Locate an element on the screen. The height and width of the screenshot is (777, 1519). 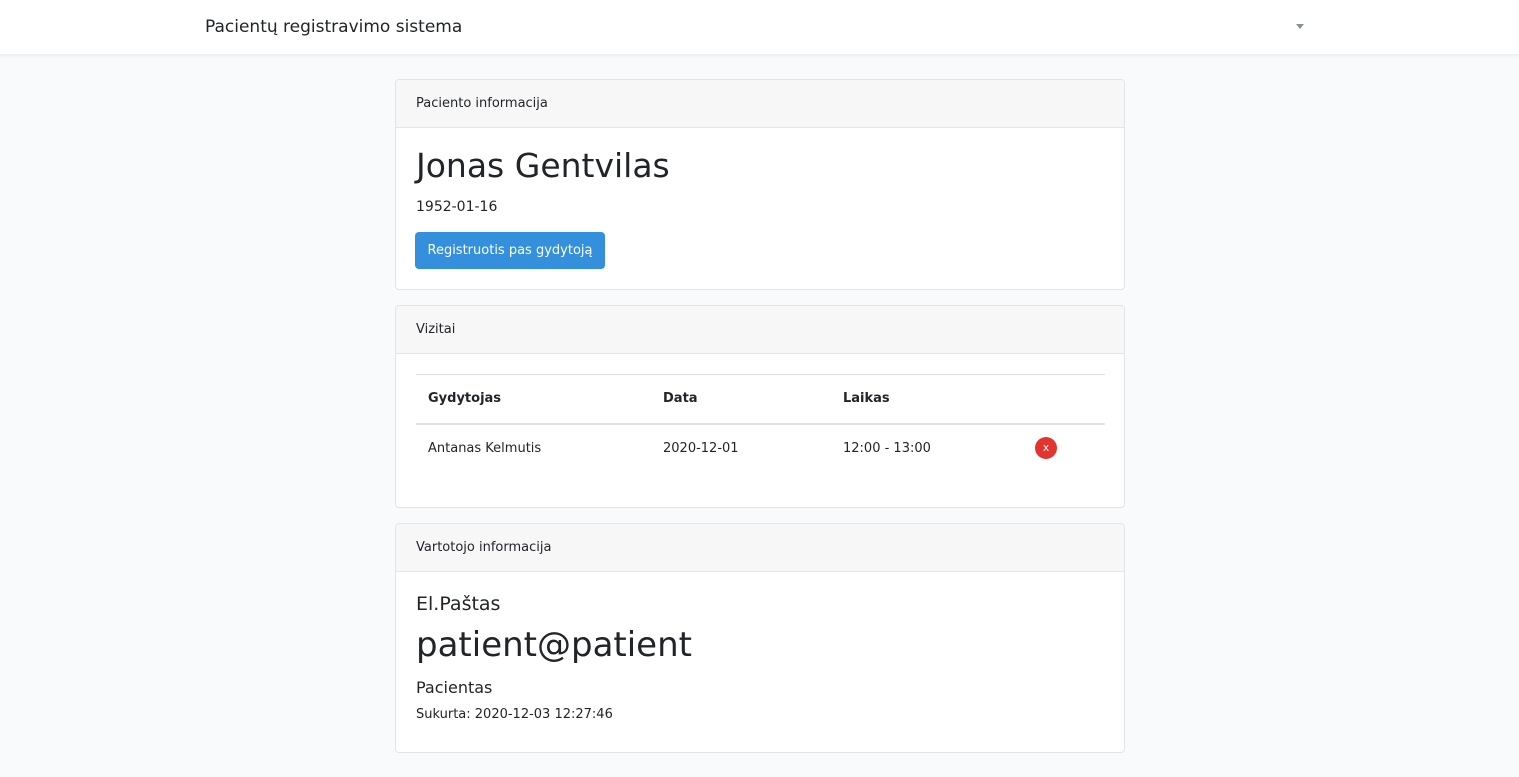
column-header-doctor: Gydytojas is located at coordinates (533, 399).